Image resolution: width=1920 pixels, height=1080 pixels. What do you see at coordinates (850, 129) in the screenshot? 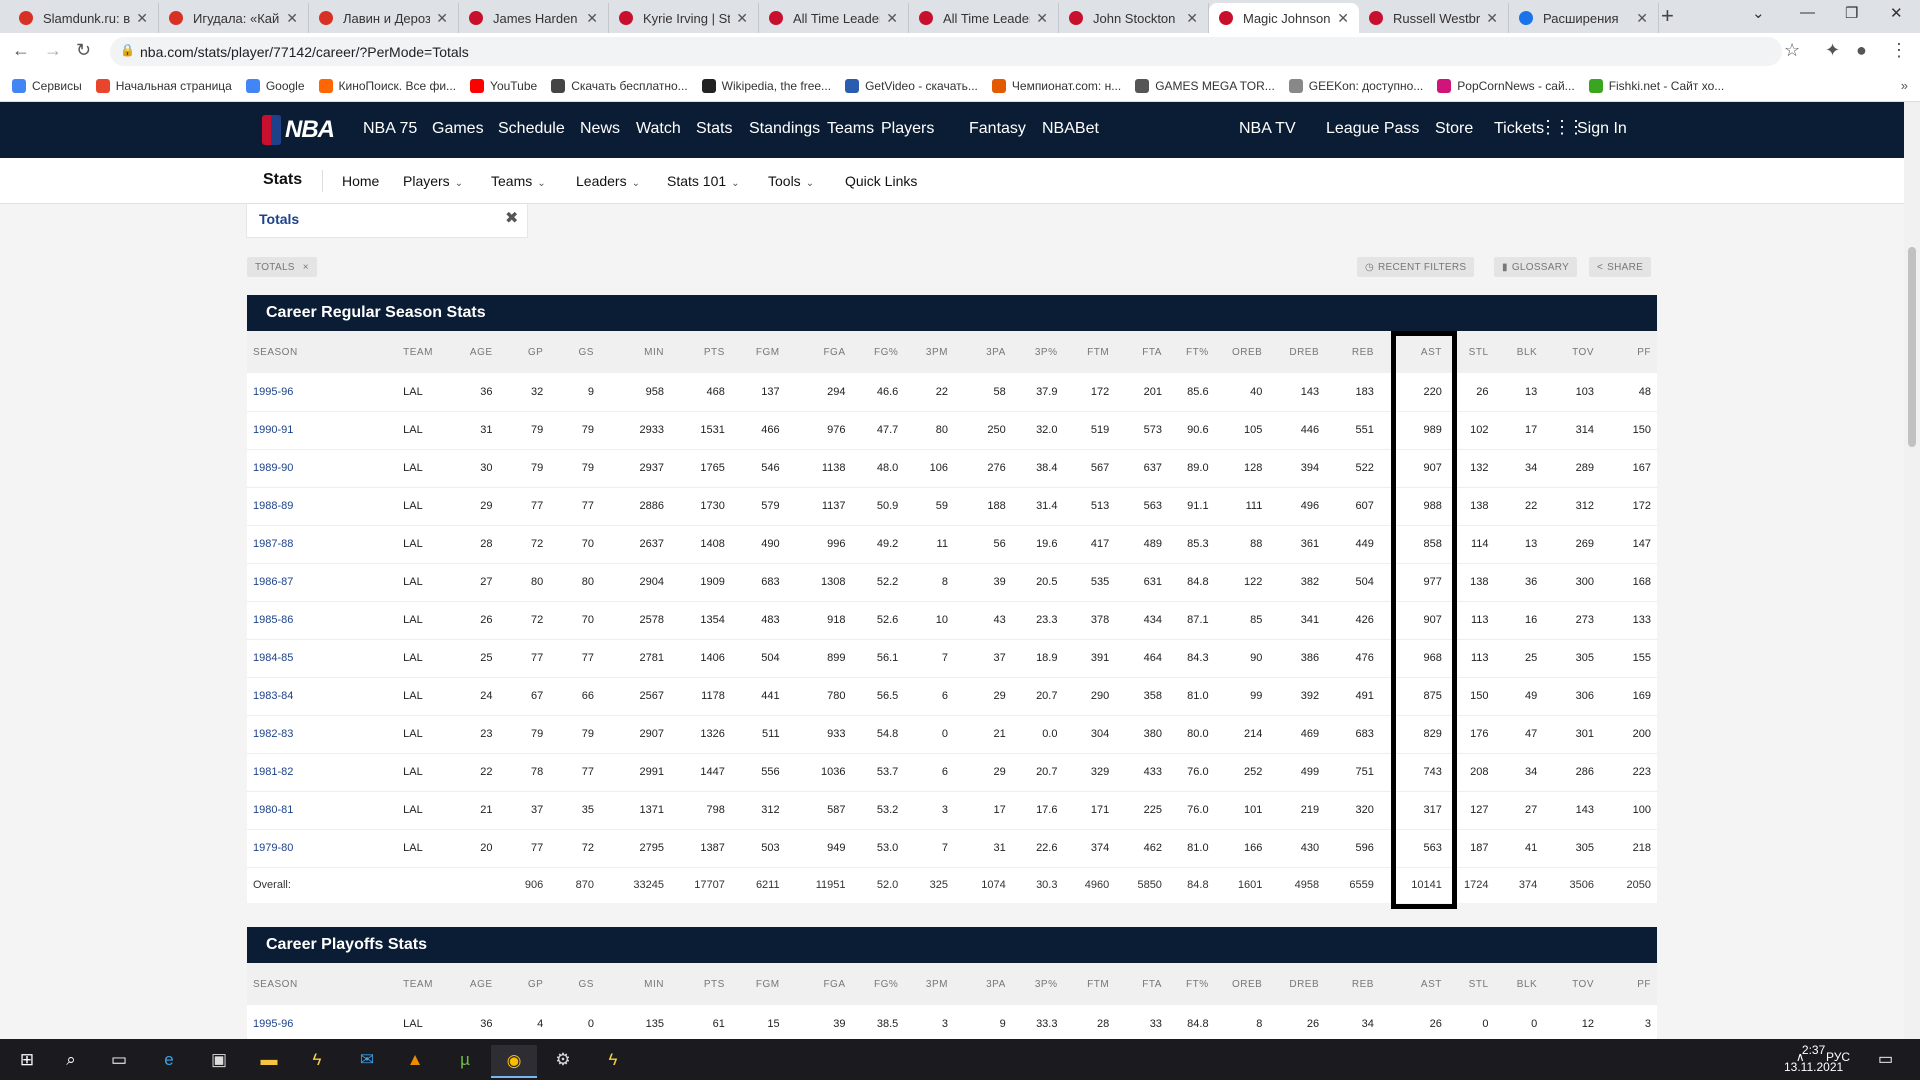
I see `nav-item-teams: Teams` at bounding box center [850, 129].